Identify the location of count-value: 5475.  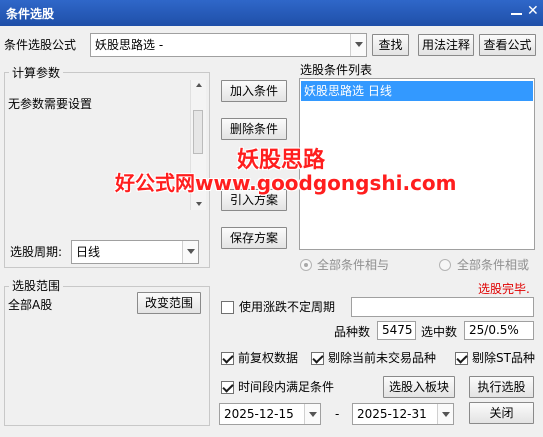
(396, 330).